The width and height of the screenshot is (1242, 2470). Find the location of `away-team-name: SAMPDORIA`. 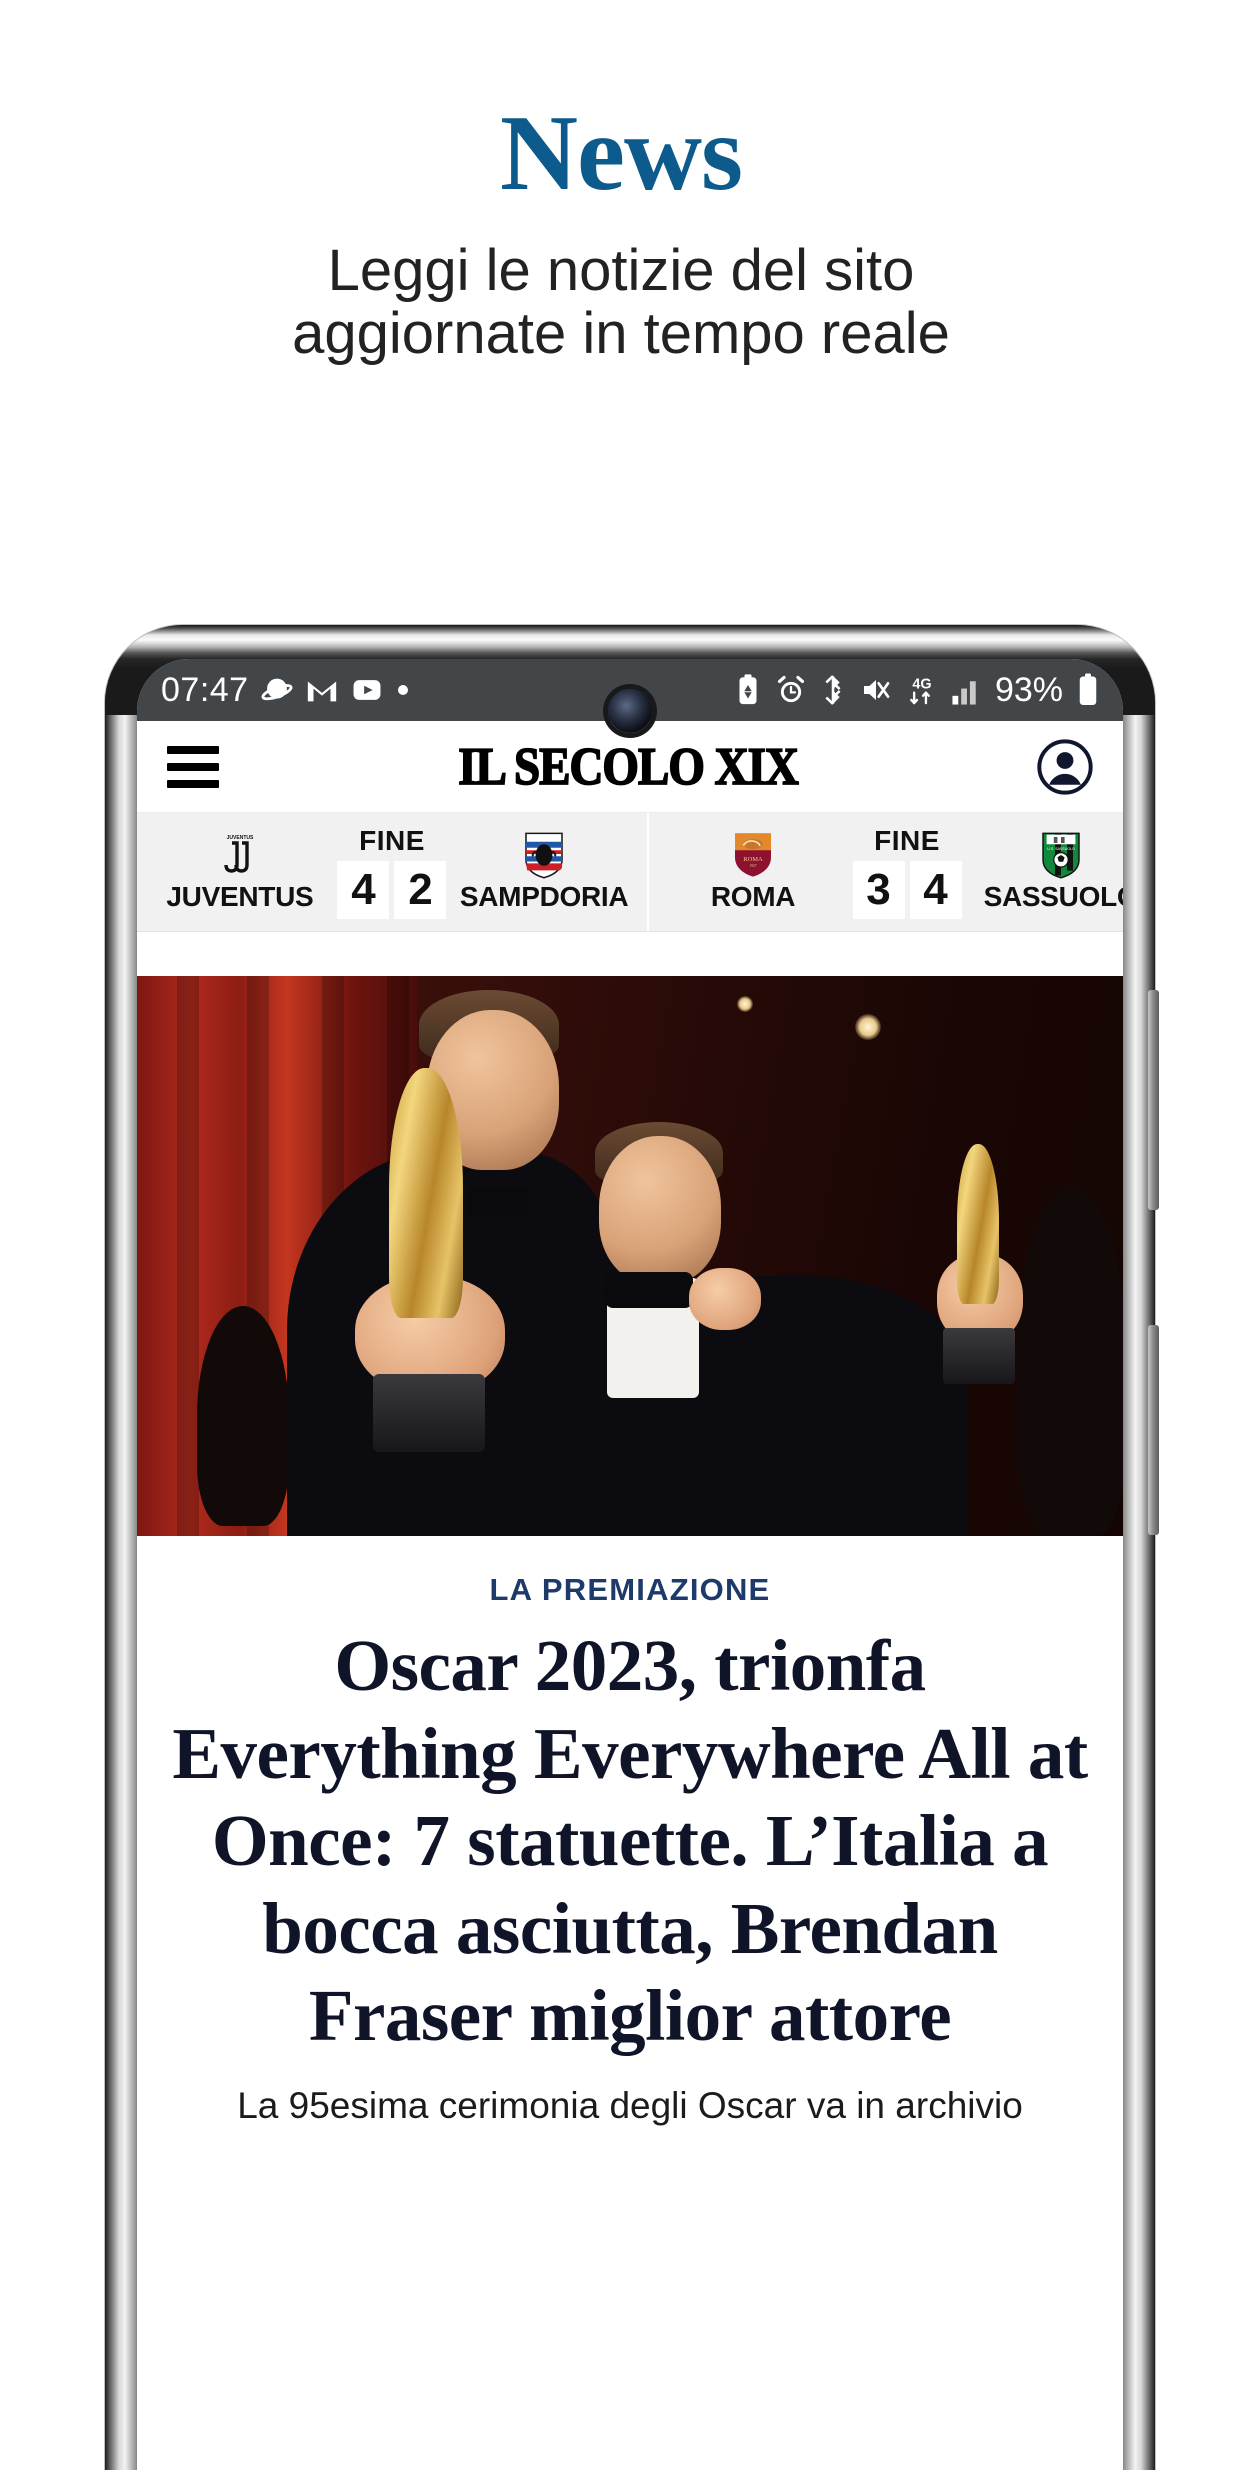

away-team-name: SAMPDORIA is located at coordinates (544, 896).